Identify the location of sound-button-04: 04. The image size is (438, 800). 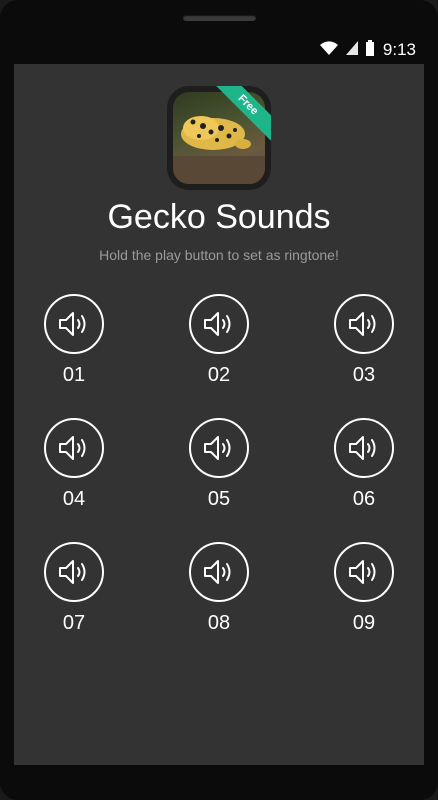
(74, 464).